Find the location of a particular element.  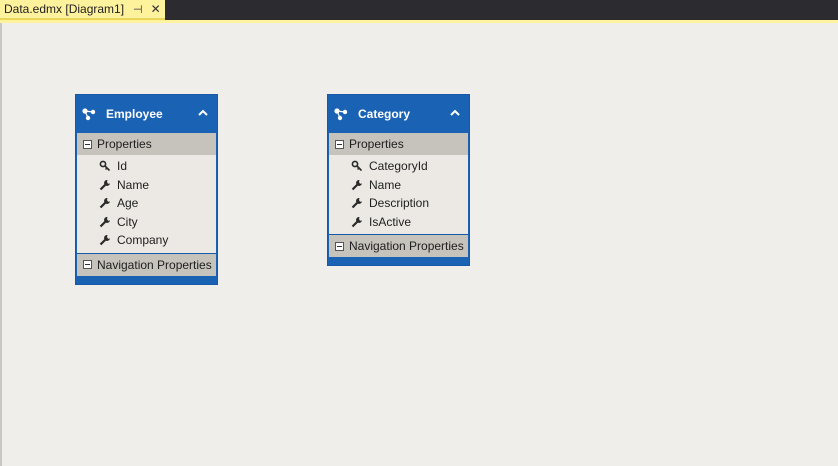

property-row: Description is located at coordinates (398, 203).